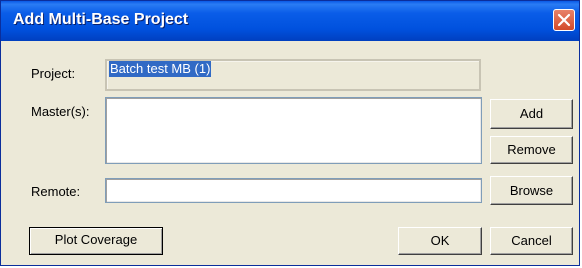 The image size is (582, 268). What do you see at coordinates (56, 191) in the screenshot?
I see `remote-label: Remote:` at bounding box center [56, 191].